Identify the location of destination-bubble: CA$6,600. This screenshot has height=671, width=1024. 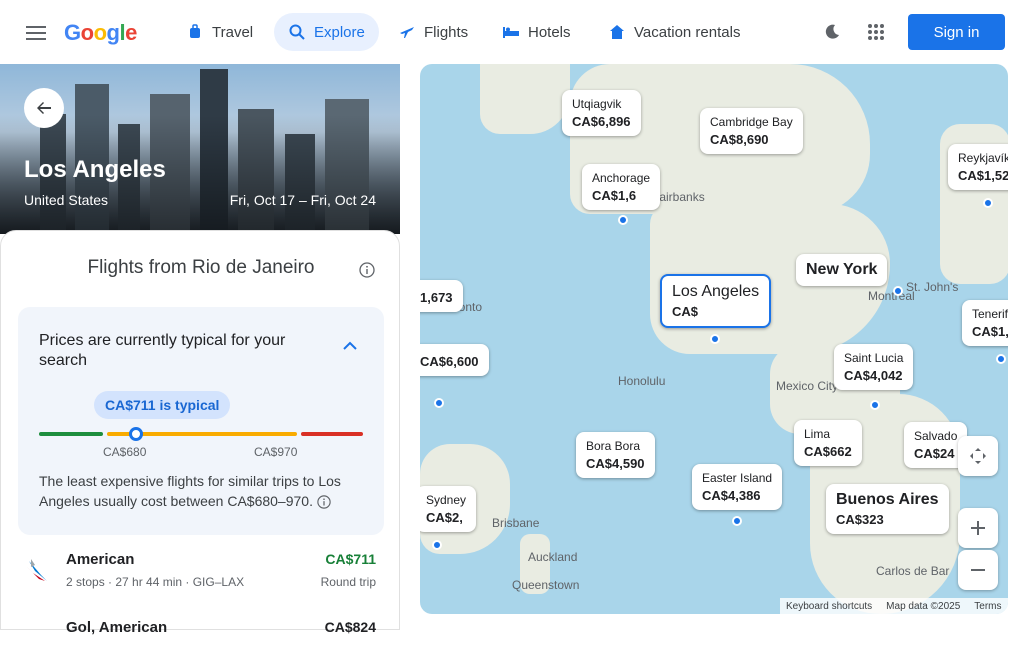
(454, 360).